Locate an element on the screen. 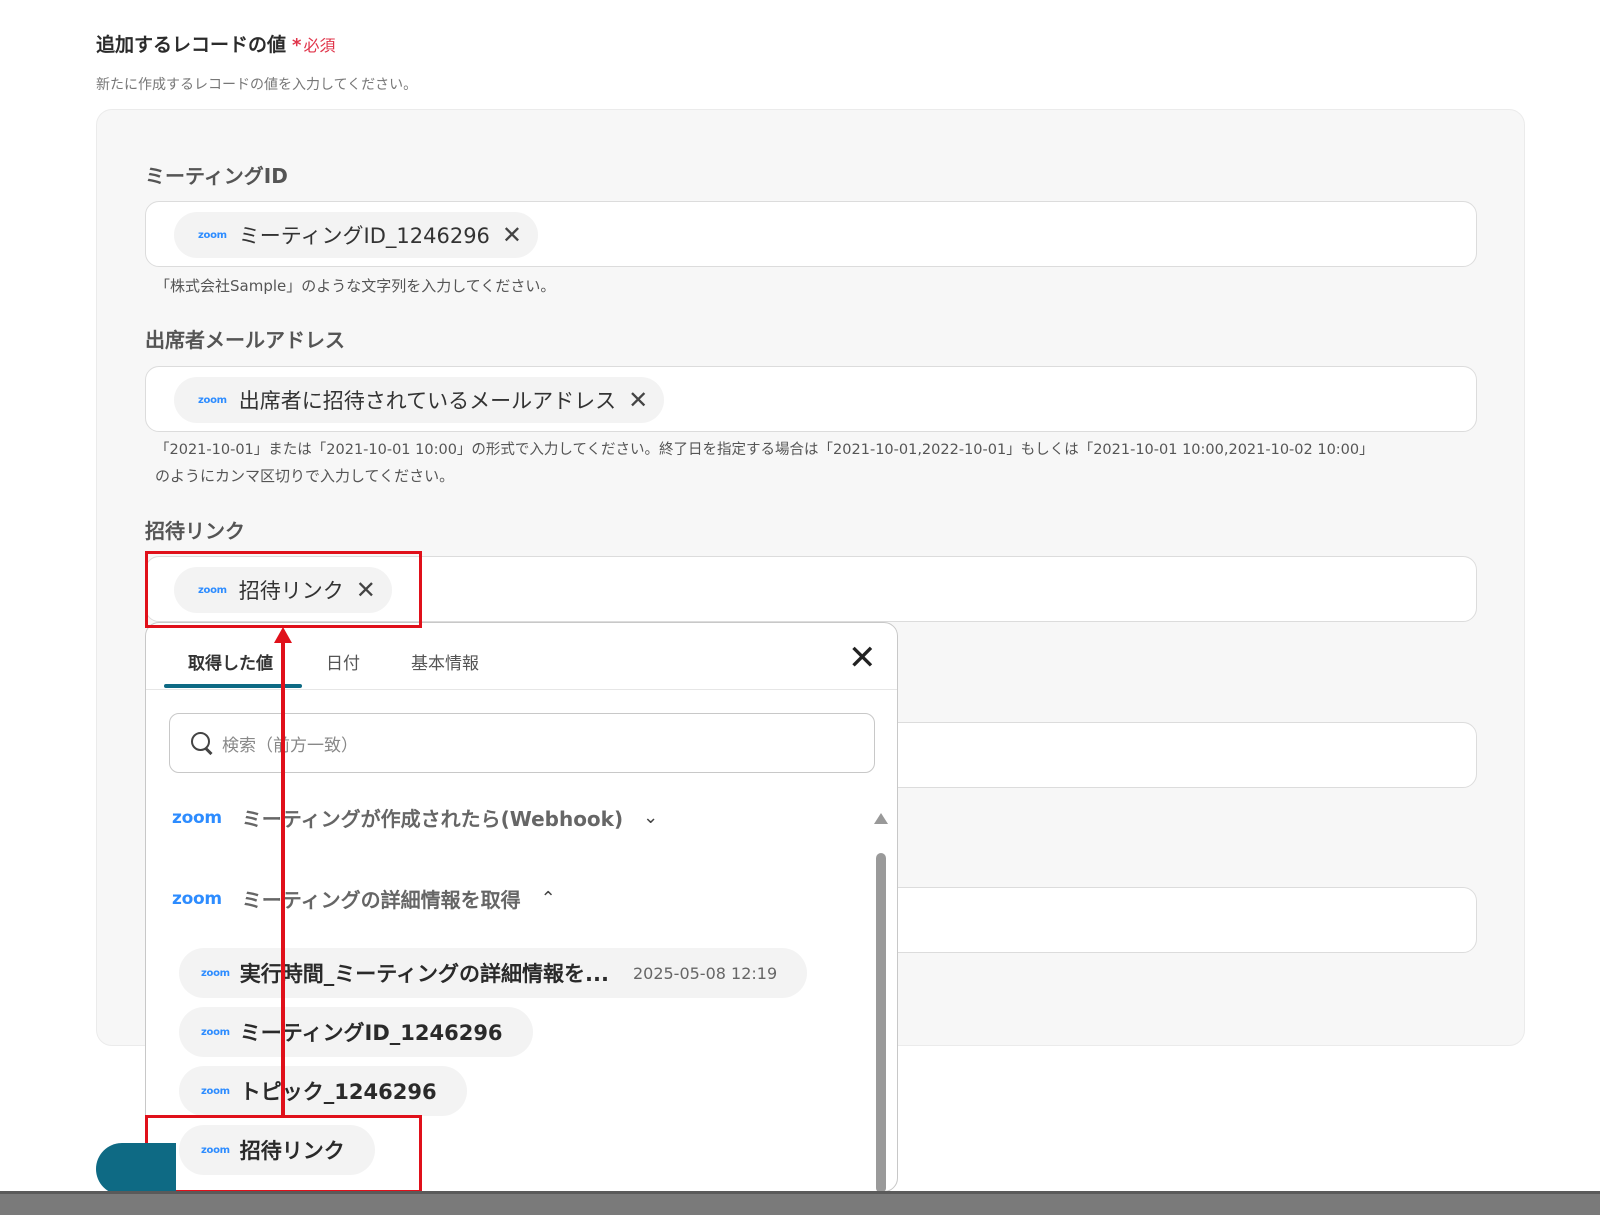 This screenshot has height=1215, width=1600. pill-label: 出席者に招待されているメールアドレス is located at coordinates (427, 401).